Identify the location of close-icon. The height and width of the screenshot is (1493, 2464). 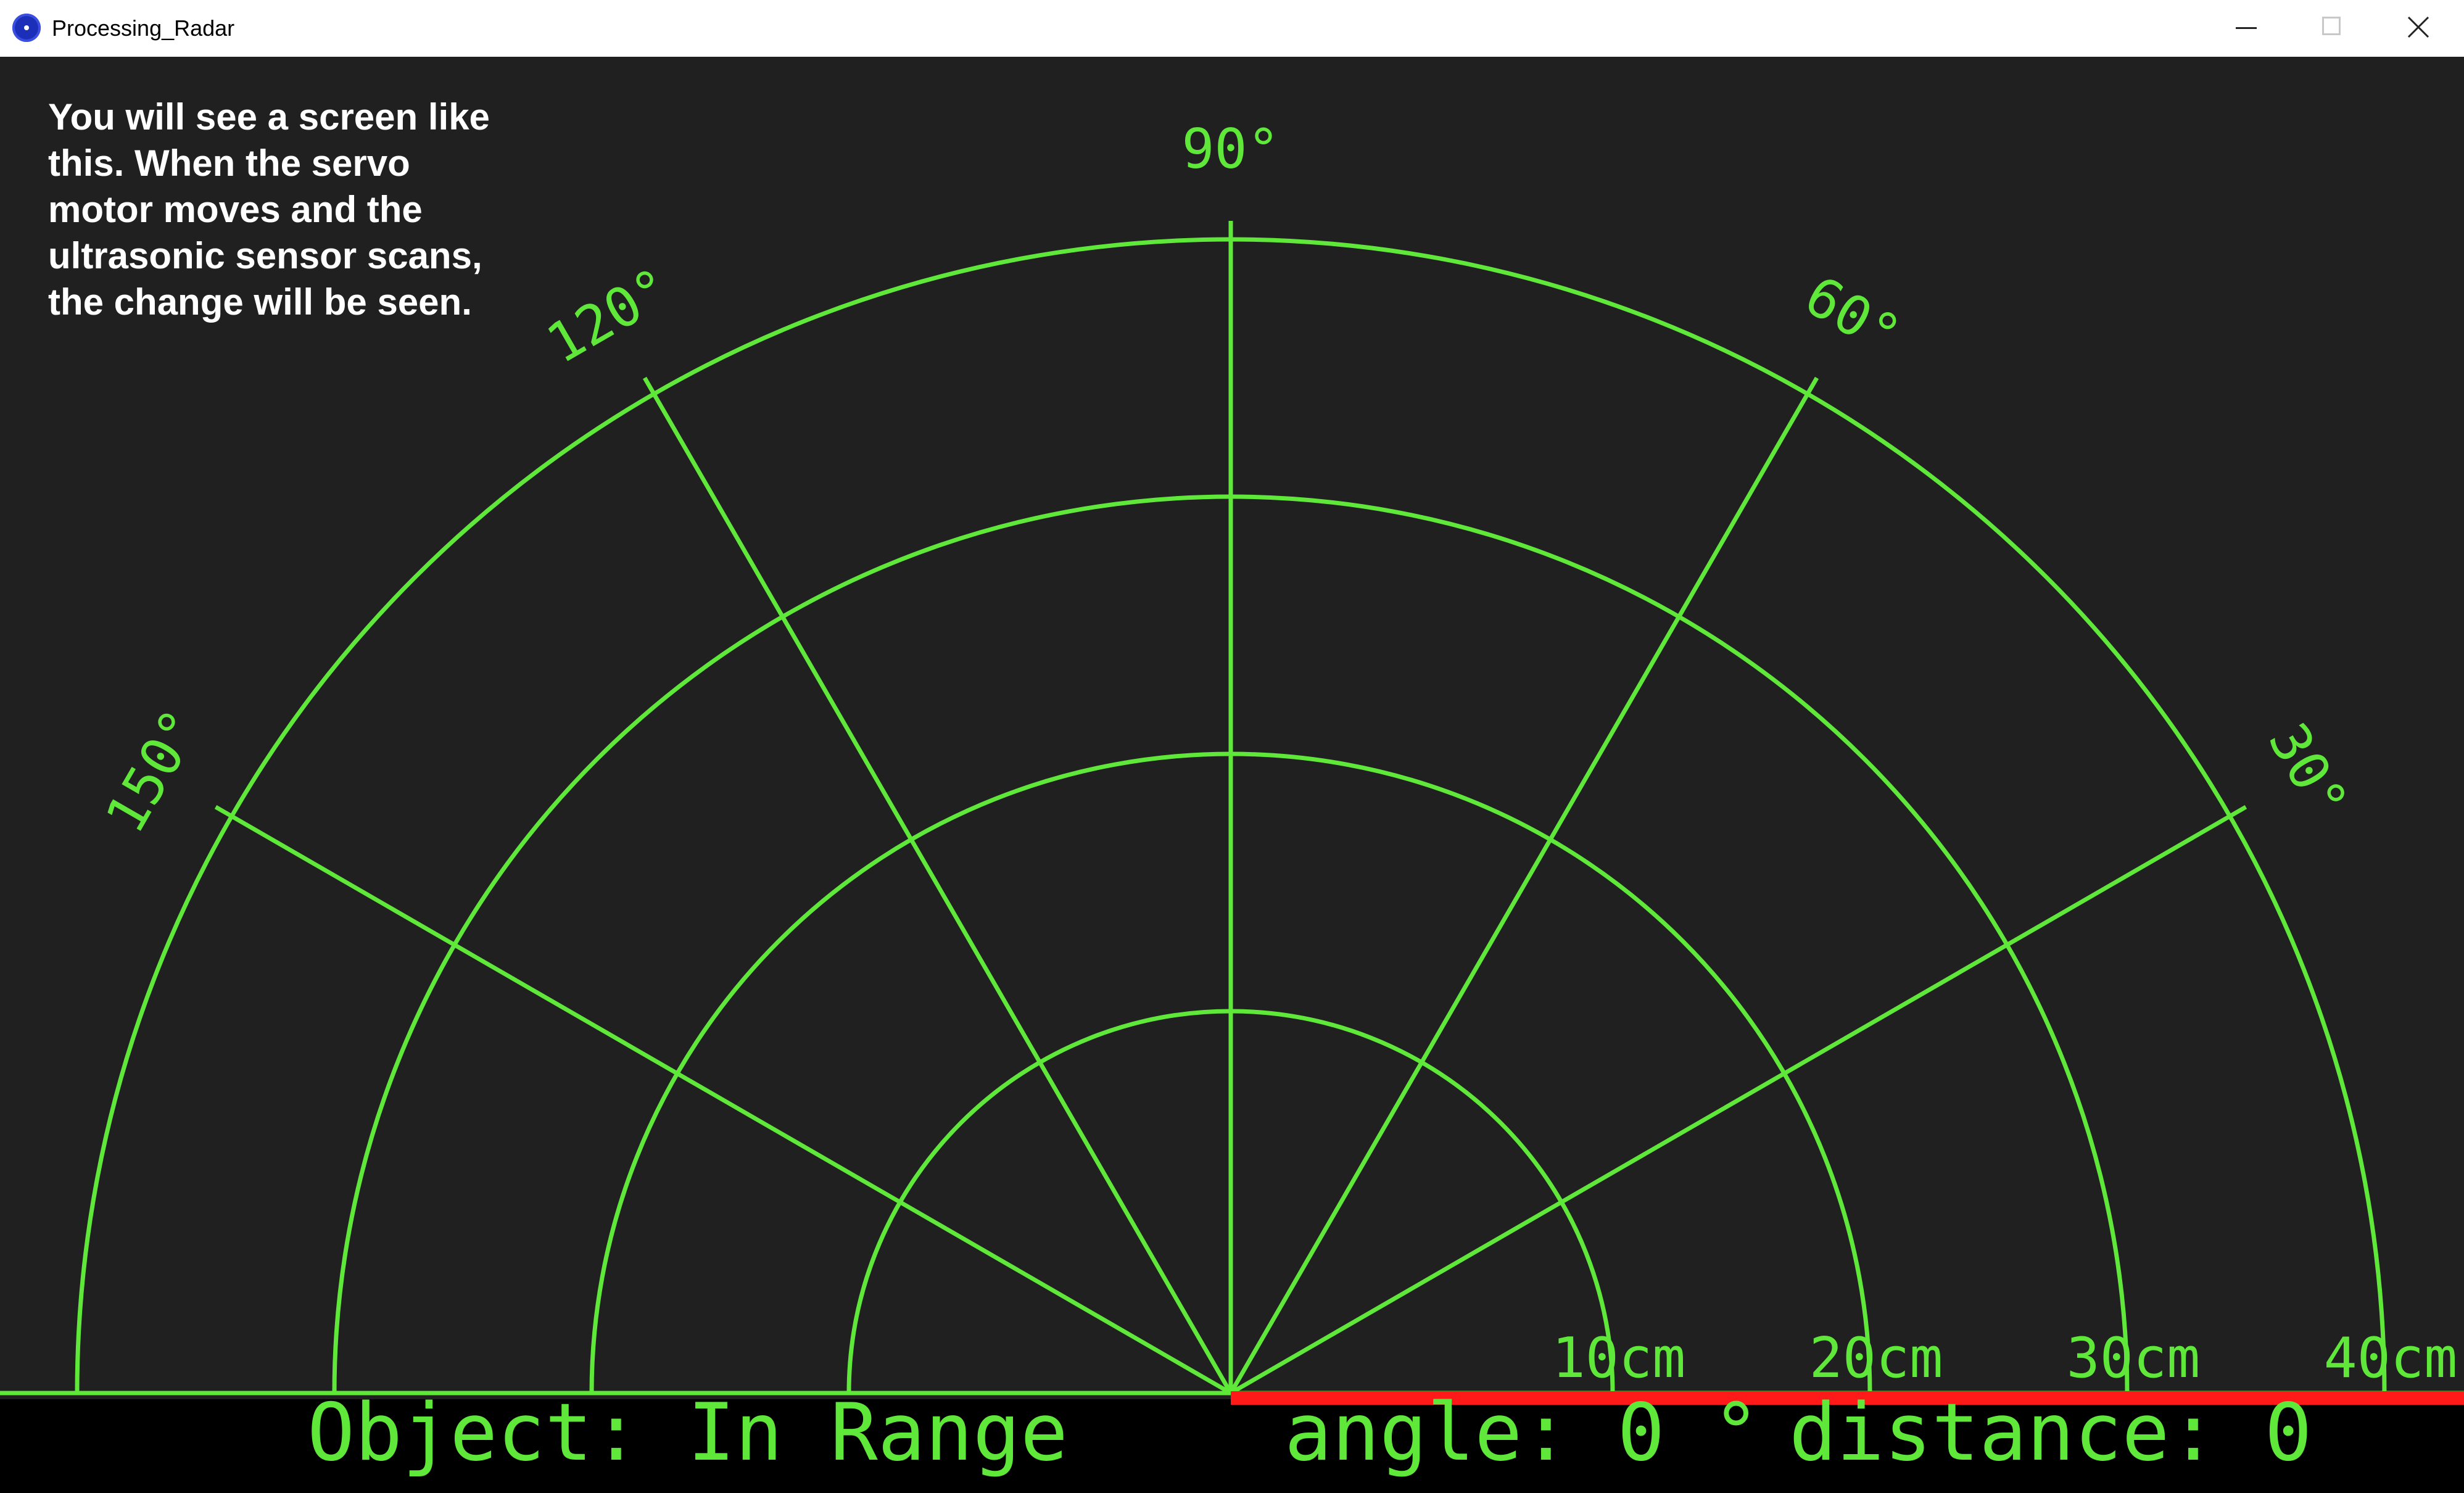
(2418, 27).